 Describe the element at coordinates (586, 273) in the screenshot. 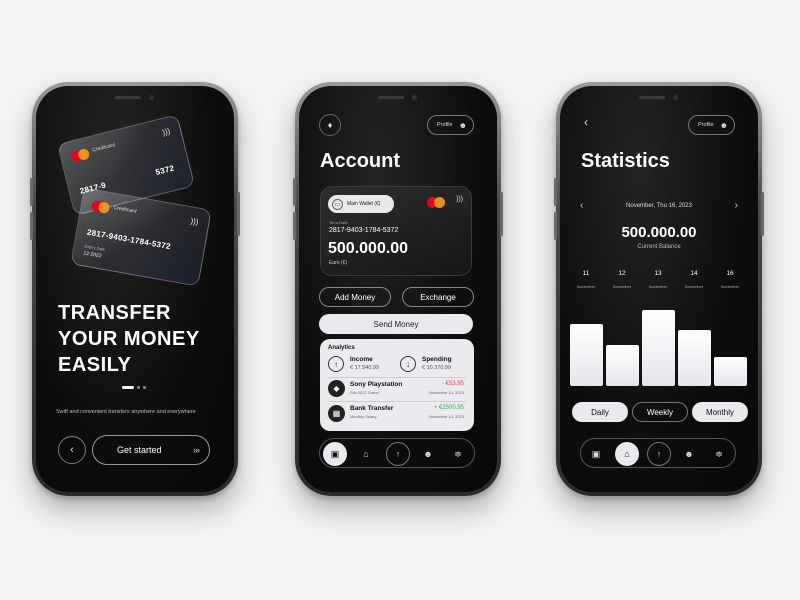

I see `day-number: 11` at that location.